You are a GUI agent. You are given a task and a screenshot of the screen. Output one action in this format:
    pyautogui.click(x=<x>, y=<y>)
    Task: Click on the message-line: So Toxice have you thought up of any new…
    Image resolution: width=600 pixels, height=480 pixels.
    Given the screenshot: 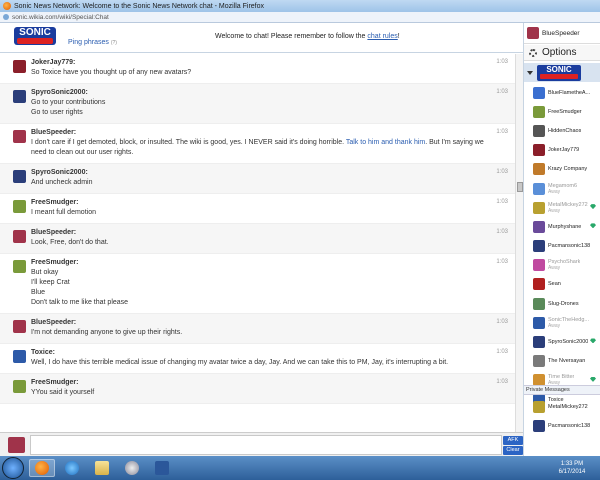 What is the action you would take?
    pyautogui.click(x=111, y=72)
    